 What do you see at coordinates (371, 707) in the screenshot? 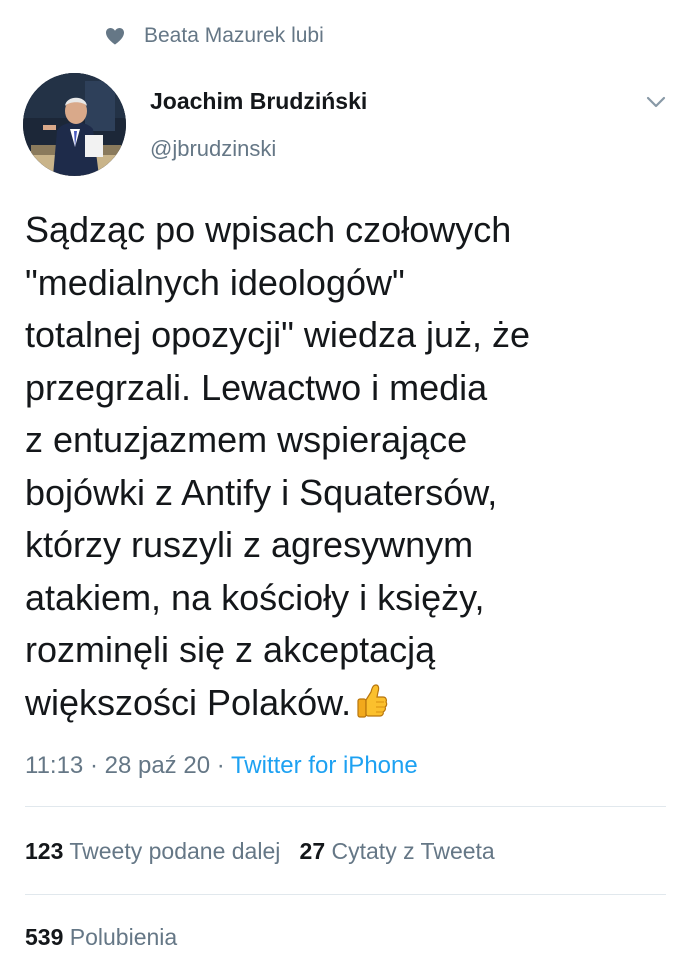
I see `thumbs-up-icon` at bounding box center [371, 707].